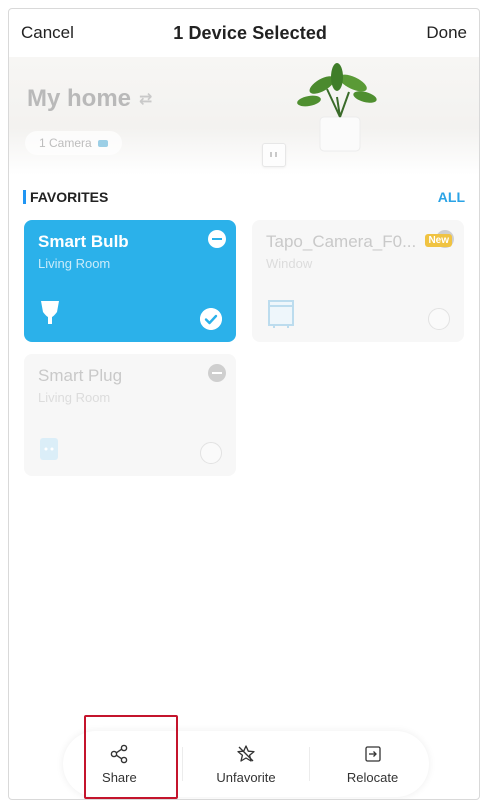  What do you see at coordinates (83, 241) in the screenshot?
I see `device-name: Smart Bulb` at bounding box center [83, 241].